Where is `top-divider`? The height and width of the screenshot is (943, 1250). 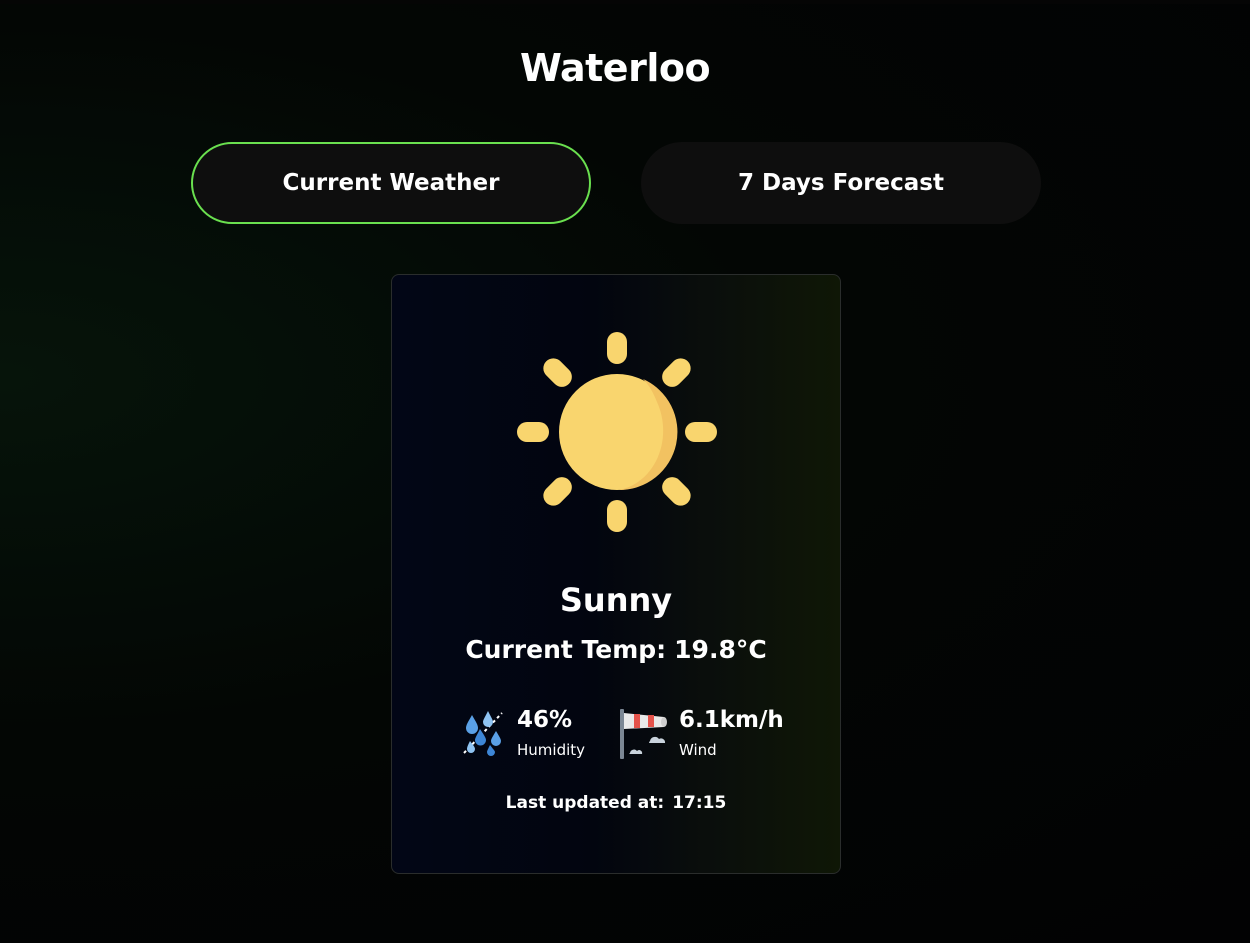
top-divider is located at coordinates (625, 2).